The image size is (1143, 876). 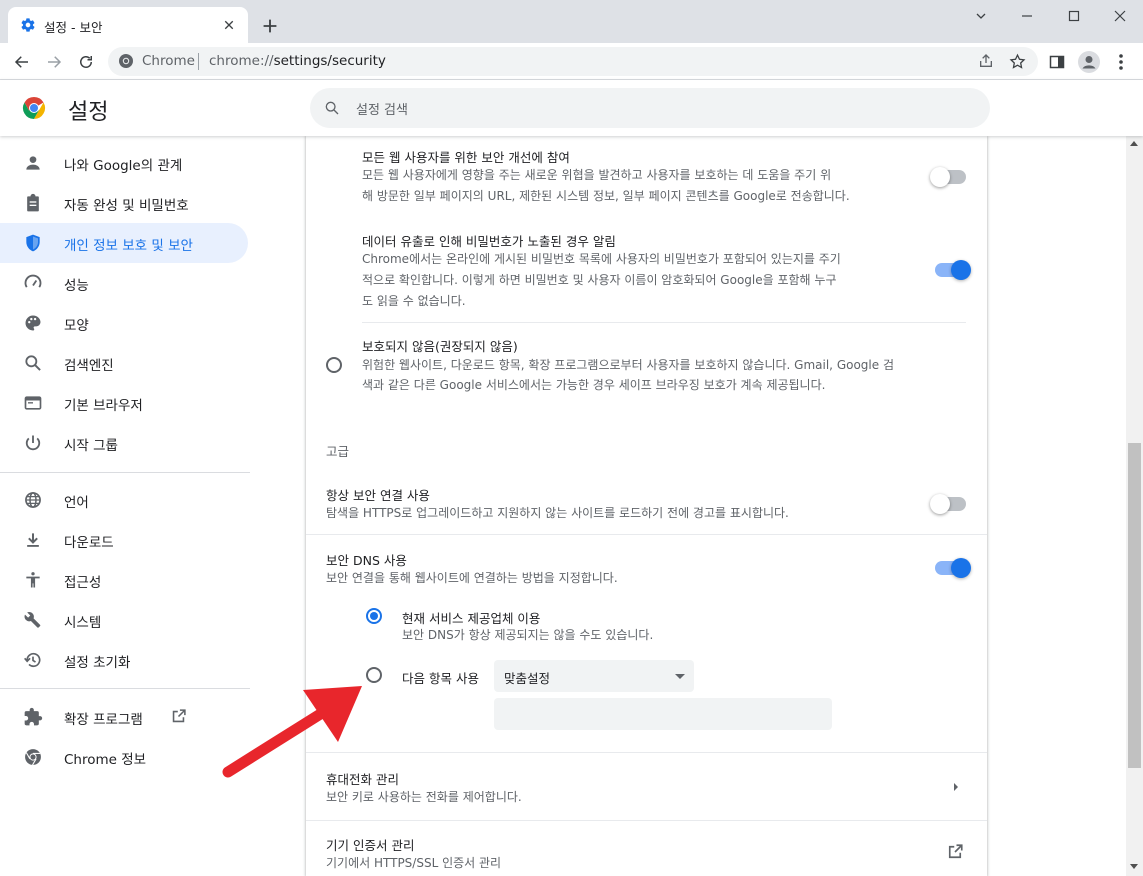 I want to click on reload-icon, so click(x=86, y=62).